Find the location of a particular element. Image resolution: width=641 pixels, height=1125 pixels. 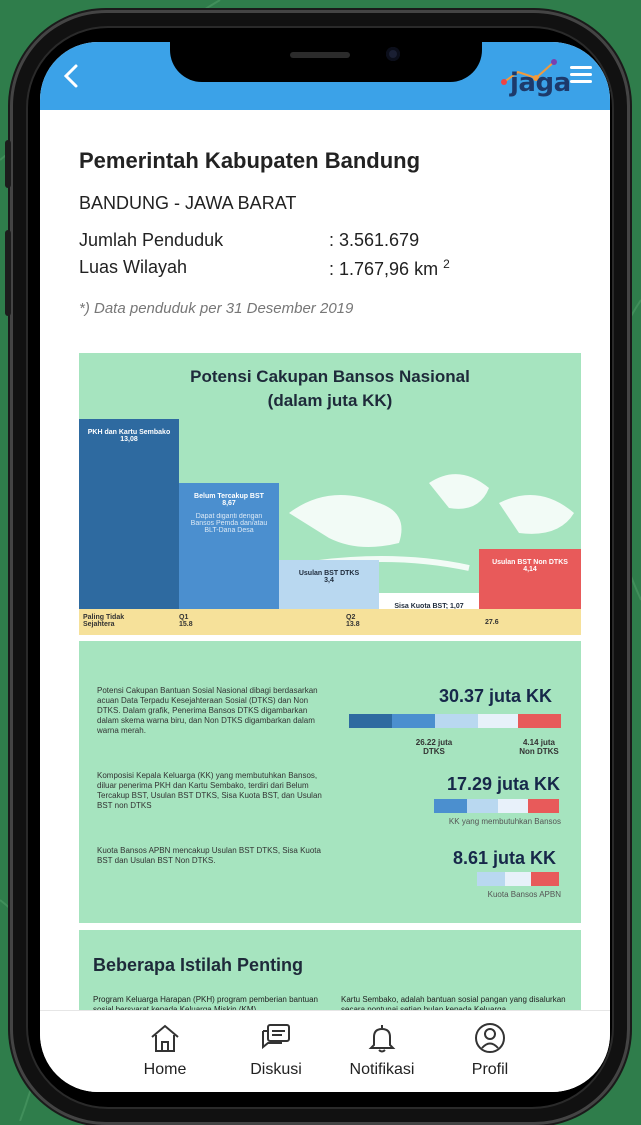

bar-label: Usulan BST DTKS is located at coordinates (329, 573).